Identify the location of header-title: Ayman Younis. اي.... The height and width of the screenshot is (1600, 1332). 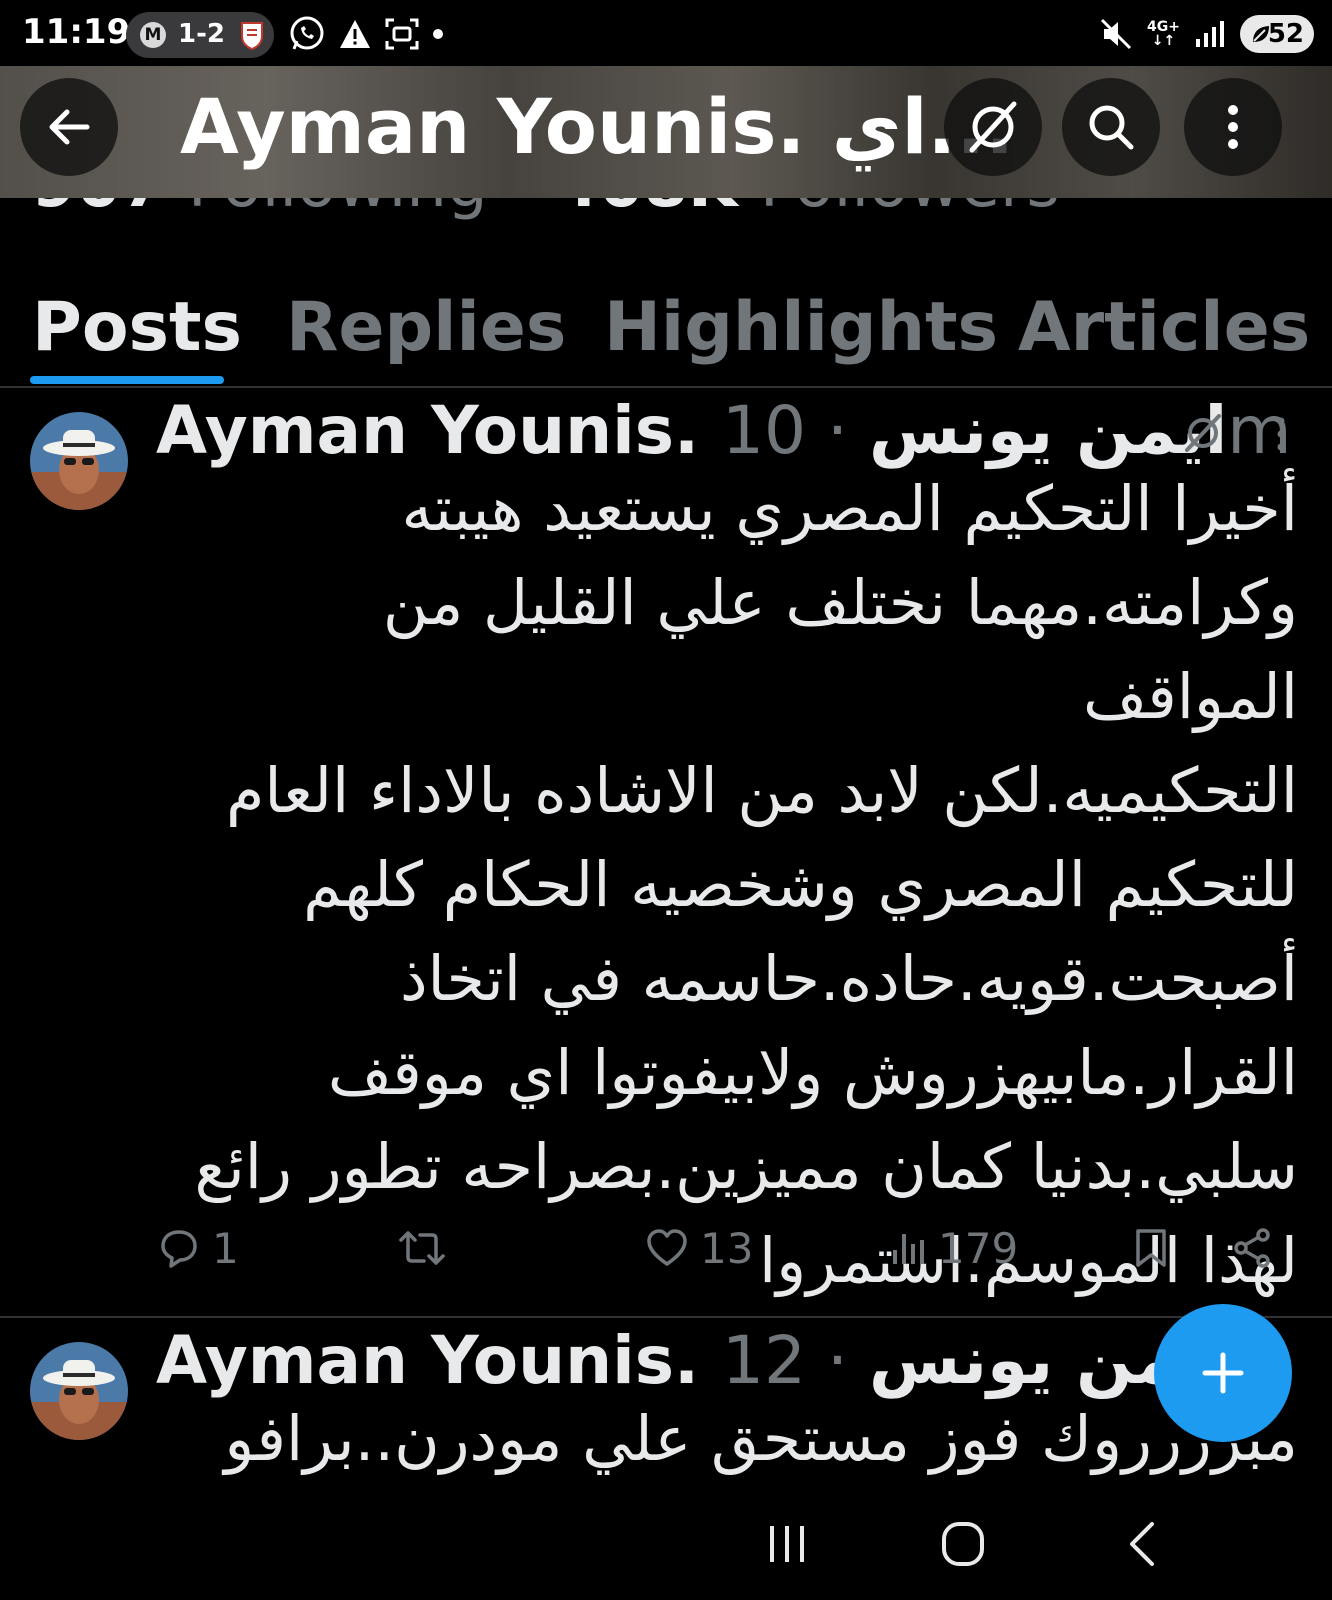
(597, 126).